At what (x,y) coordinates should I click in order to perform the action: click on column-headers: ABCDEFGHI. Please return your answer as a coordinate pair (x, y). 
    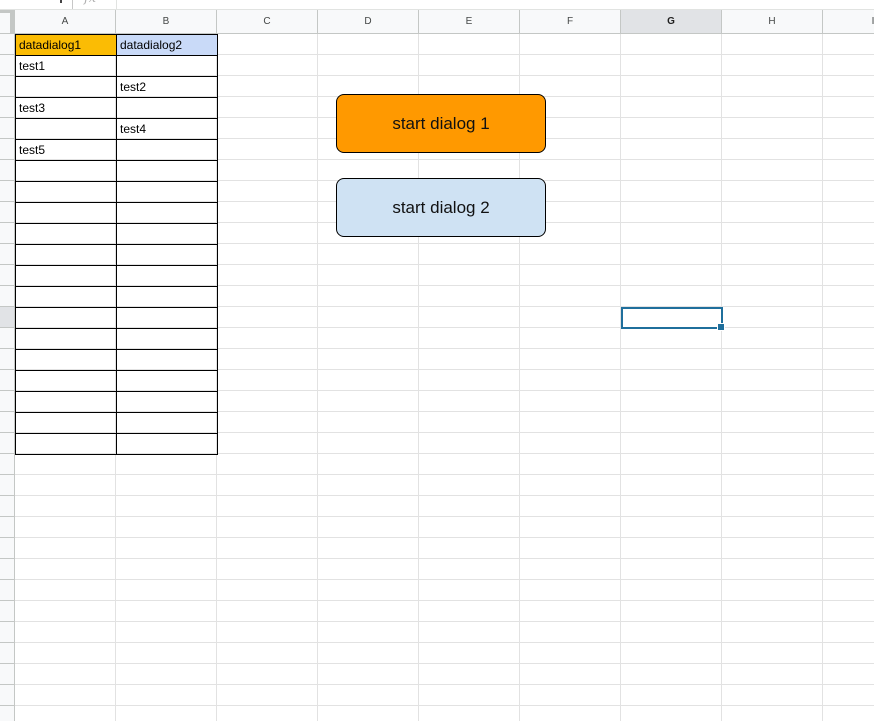
    Looking at the image, I should click on (444, 22).